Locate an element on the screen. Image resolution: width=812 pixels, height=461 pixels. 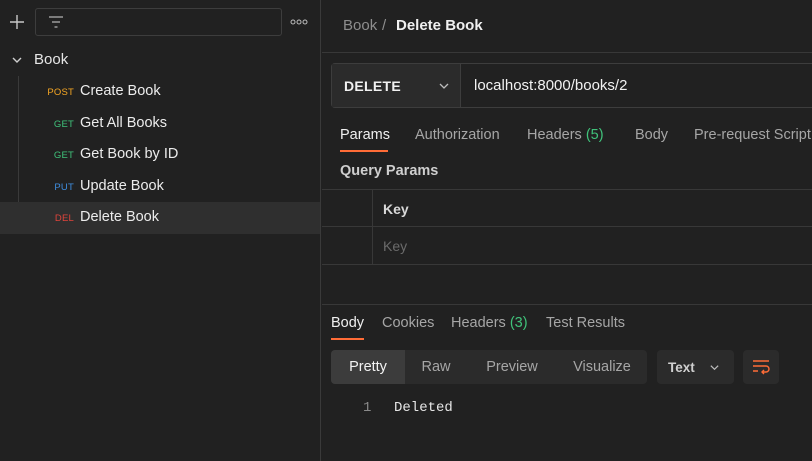
line-number: 1 is located at coordinates (367, 408).